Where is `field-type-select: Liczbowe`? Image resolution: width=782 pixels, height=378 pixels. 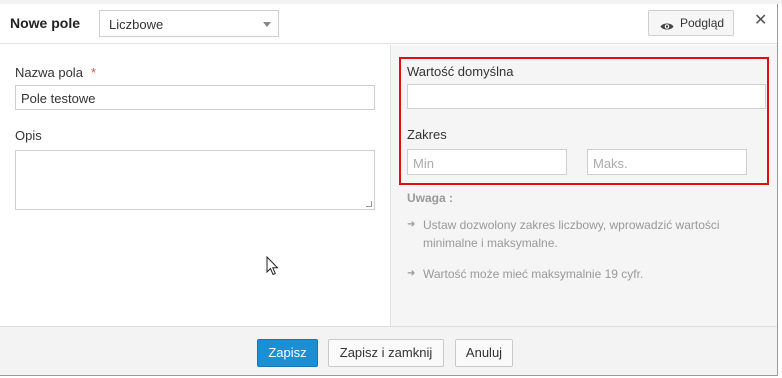
field-type-select: Liczbowe is located at coordinates (189, 23).